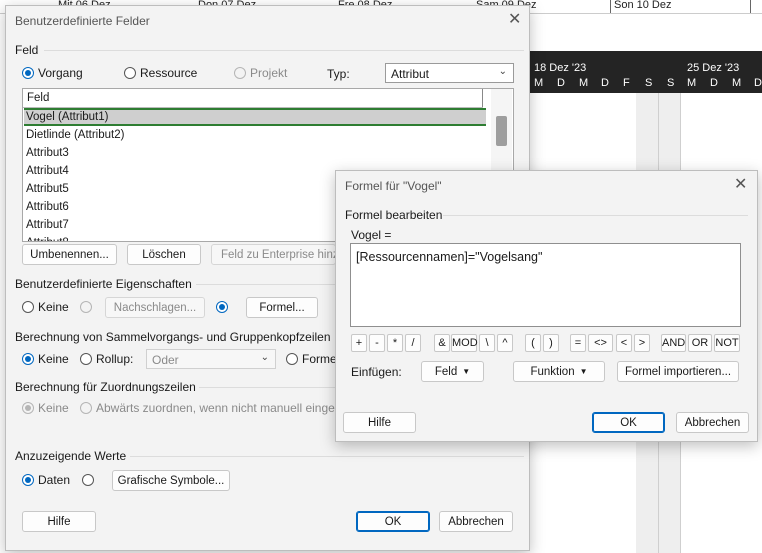  What do you see at coordinates (393, 521) in the screenshot?
I see `ok-button: OK` at bounding box center [393, 521].